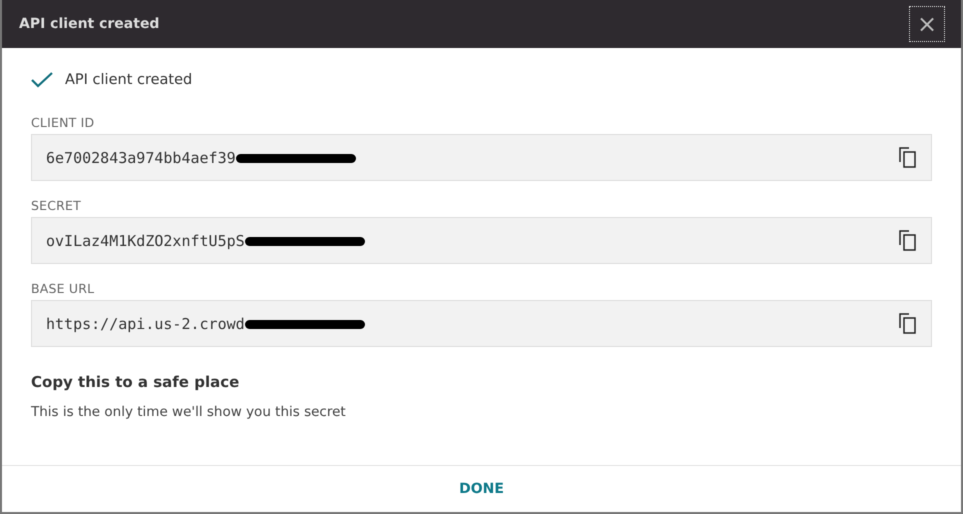  What do you see at coordinates (89, 24) in the screenshot?
I see `dialog-title: API client created` at bounding box center [89, 24].